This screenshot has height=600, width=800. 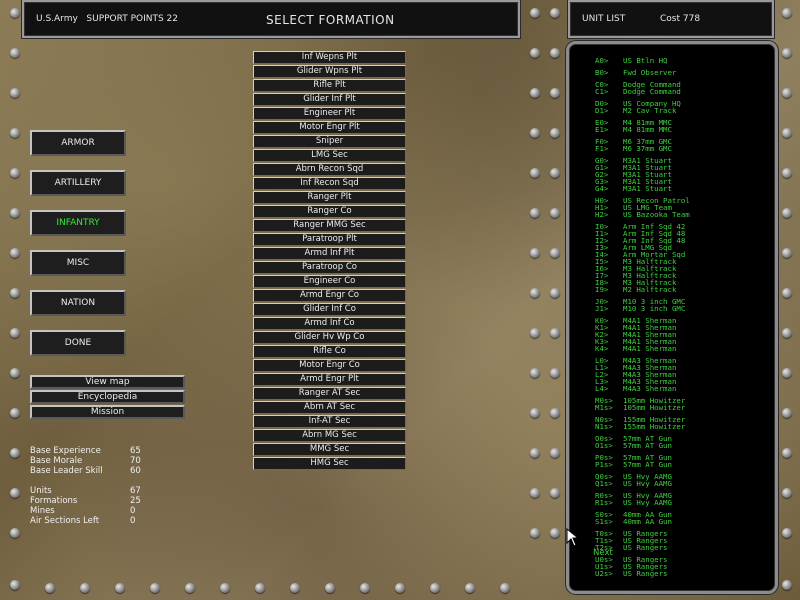 I want to click on unit-list-item: P1s> 57mm AT Gun, so click(x=633, y=464).